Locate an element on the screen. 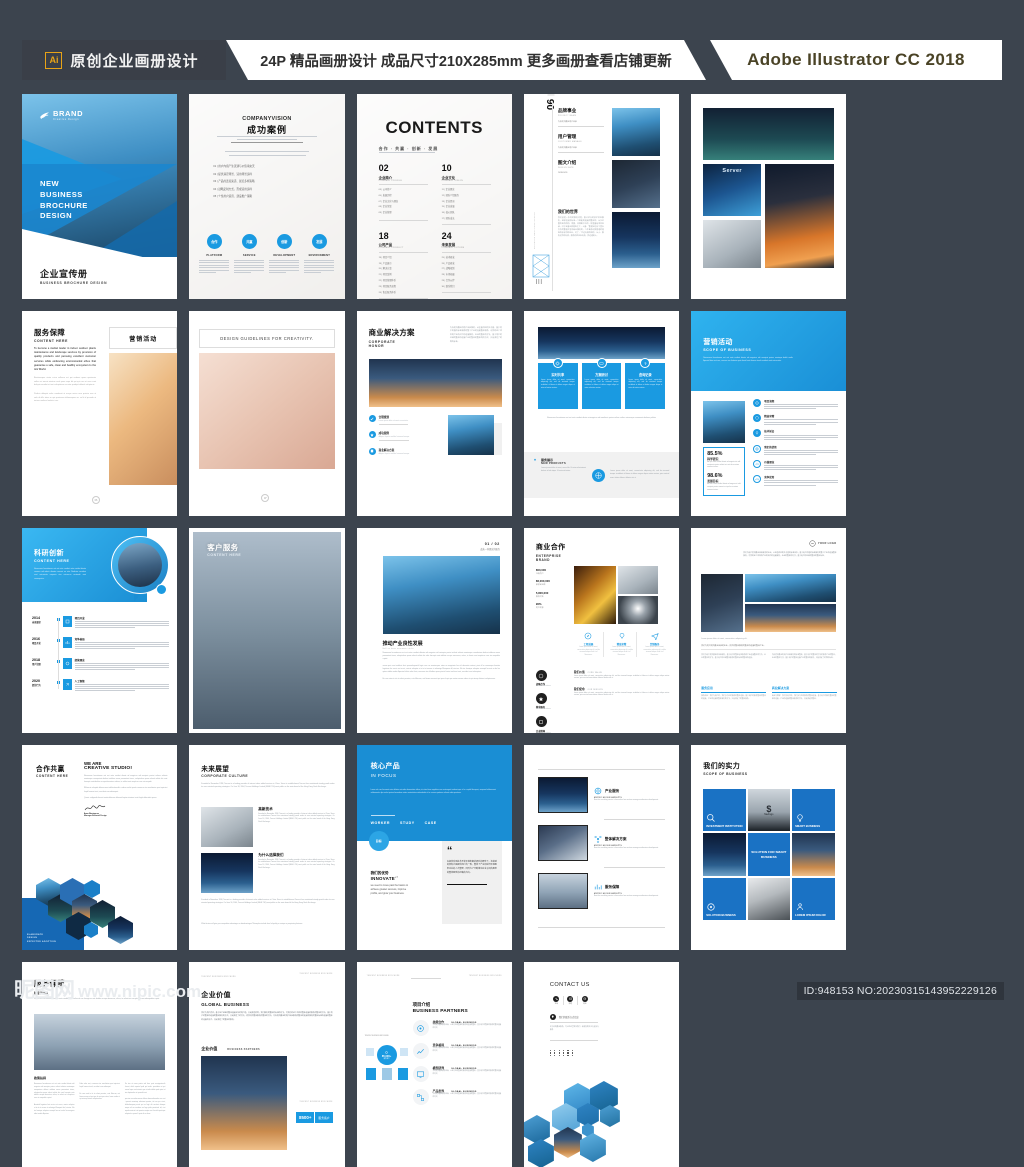 The width and height of the screenshot is (1024, 1167). scope-list-item: 我们的优势 is located at coordinates (795, 450).